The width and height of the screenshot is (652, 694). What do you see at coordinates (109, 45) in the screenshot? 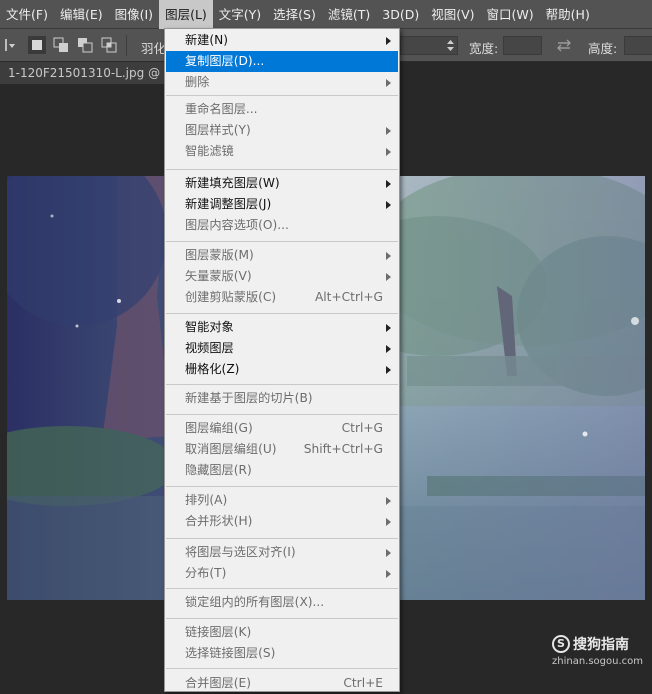
I see `intersect-selection-icon` at bounding box center [109, 45].